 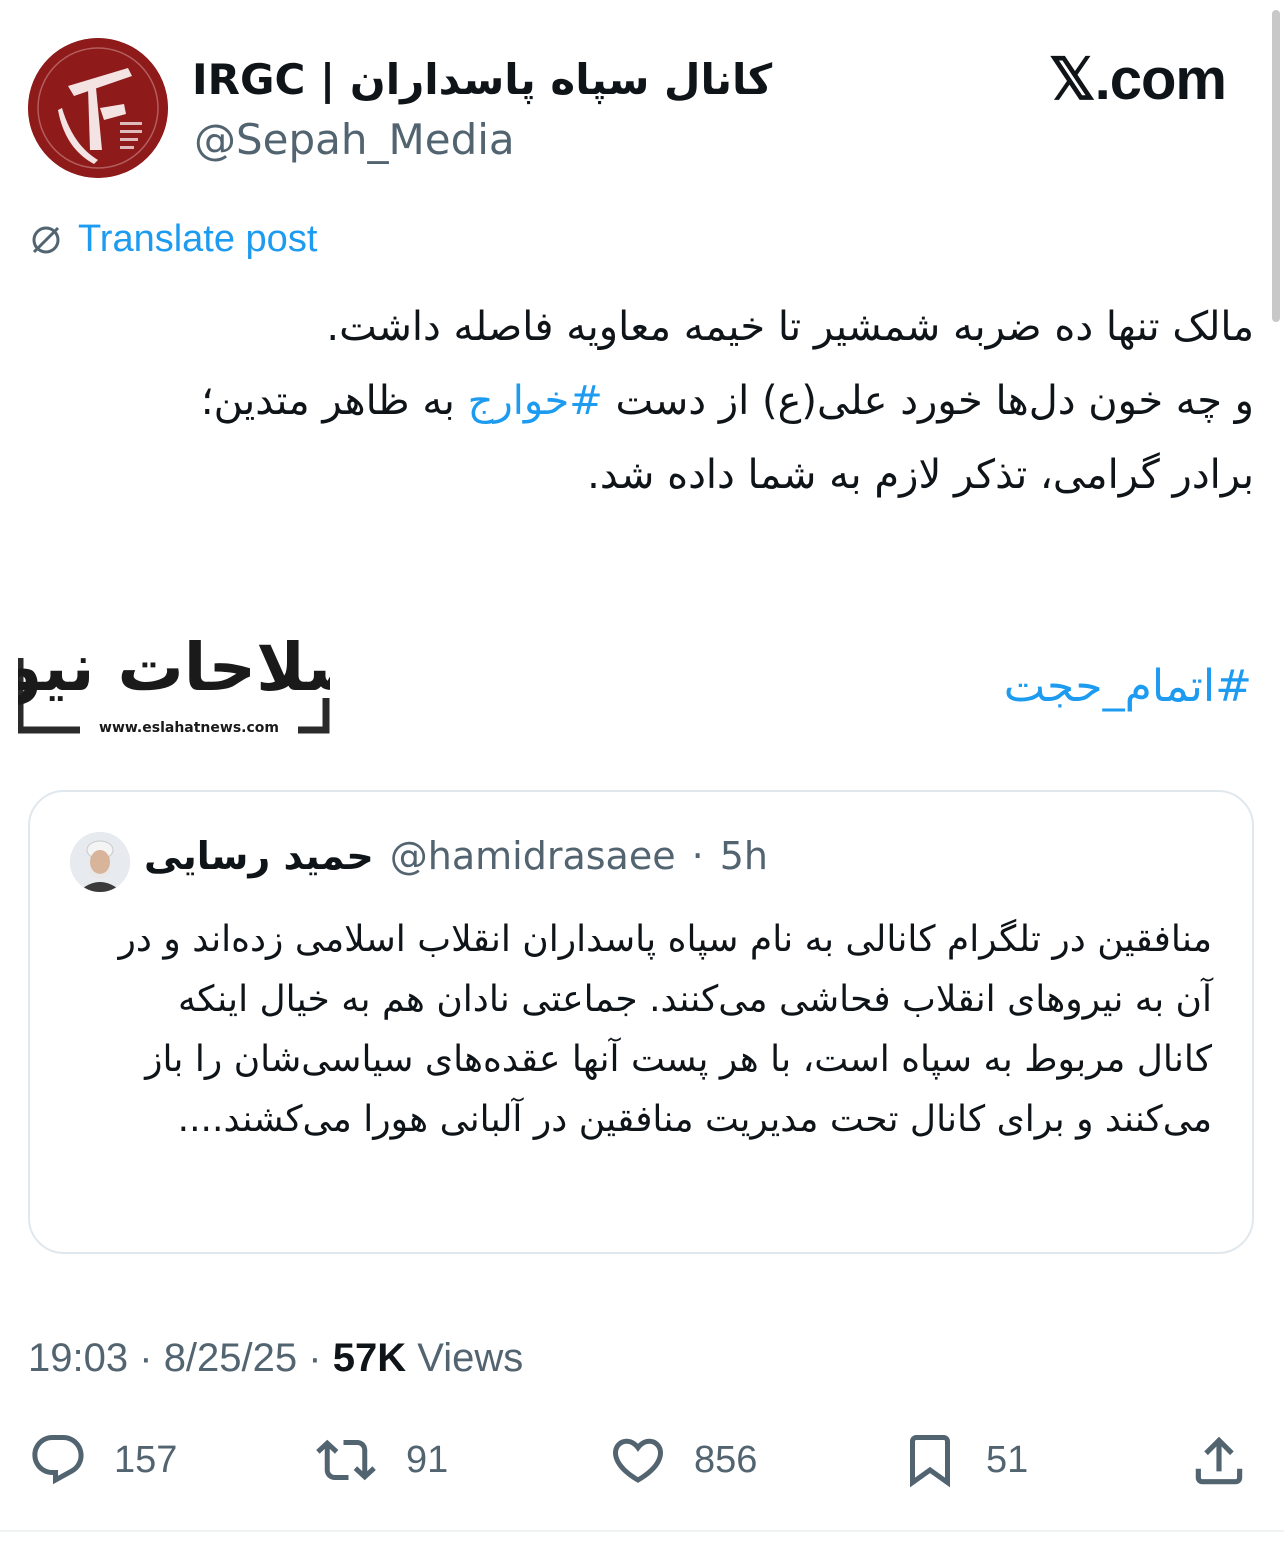 What do you see at coordinates (346, 1460) in the screenshot?
I see `repost-icon` at bounding box center [346, 1460].